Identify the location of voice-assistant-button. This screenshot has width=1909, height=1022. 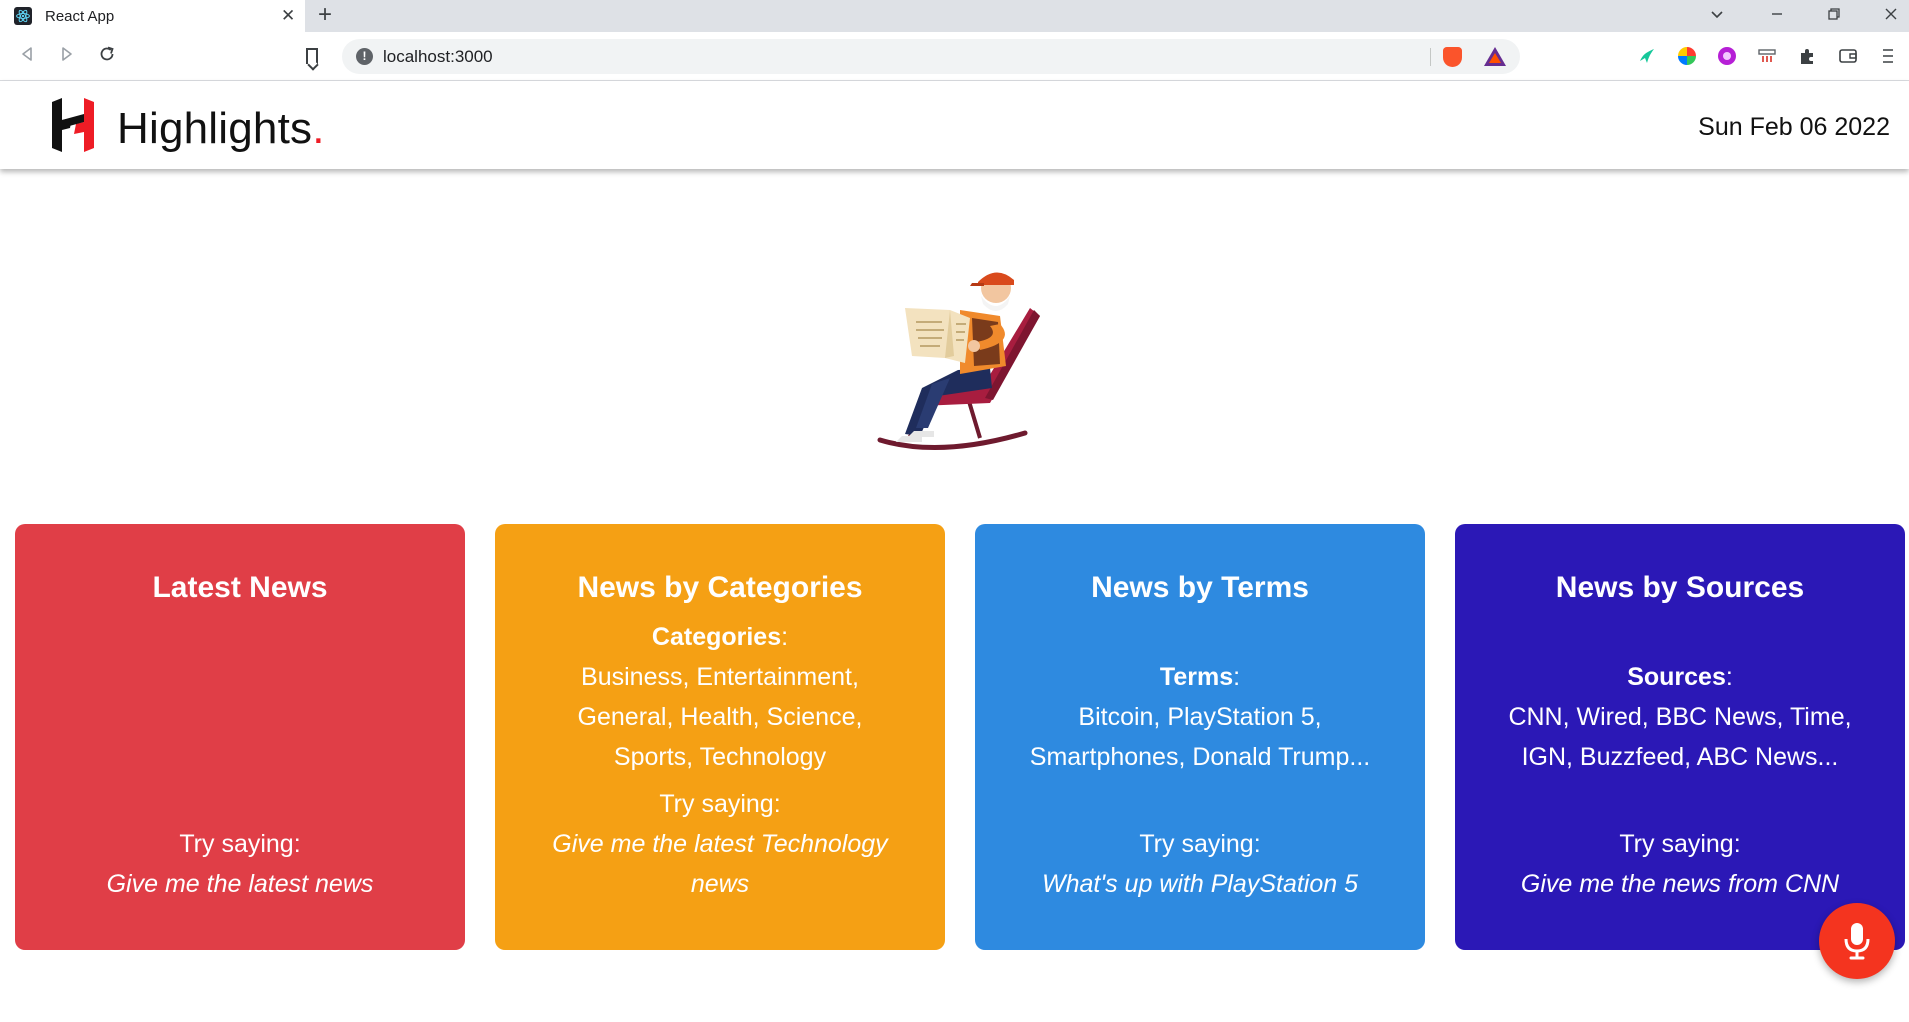
(1857, 941).